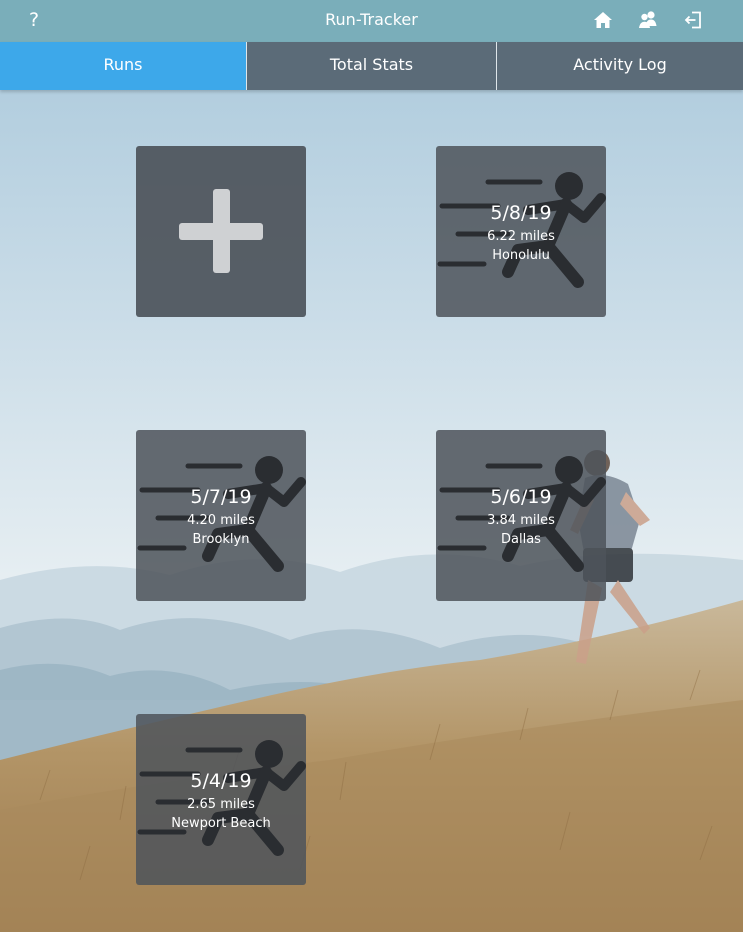 The image size is (743, 932). Describe the element at coordinates (521, 539) in the screenshot. I see `run-location: Dallas` at that location.